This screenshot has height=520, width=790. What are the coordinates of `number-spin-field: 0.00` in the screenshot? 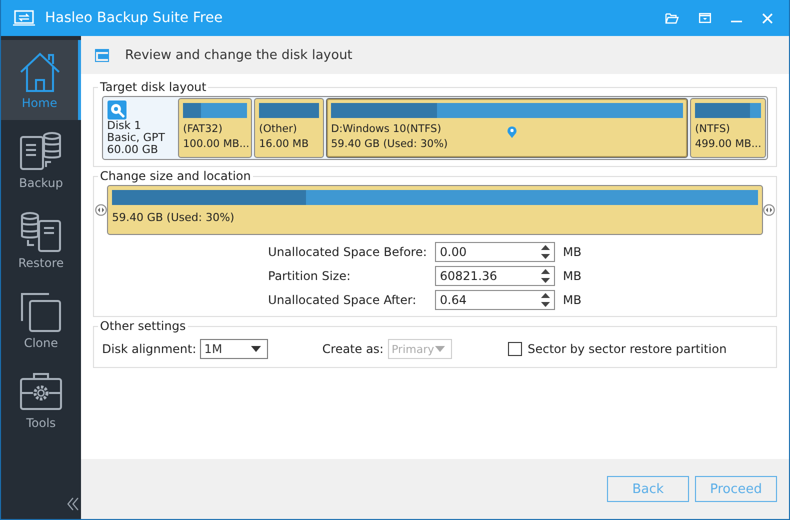 It's located at (494, 252).